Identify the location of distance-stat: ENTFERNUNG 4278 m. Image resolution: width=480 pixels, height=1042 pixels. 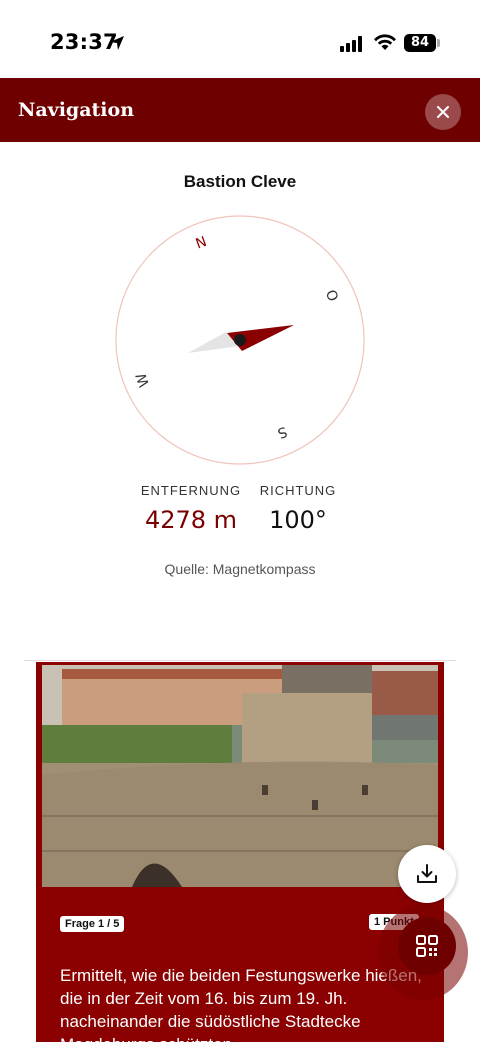
(191, 508).